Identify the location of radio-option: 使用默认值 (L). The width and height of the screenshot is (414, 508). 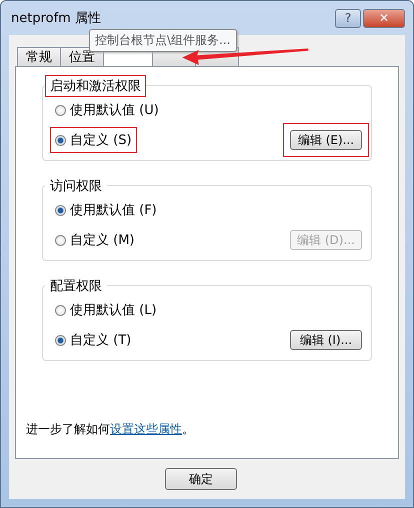
(106, 310).